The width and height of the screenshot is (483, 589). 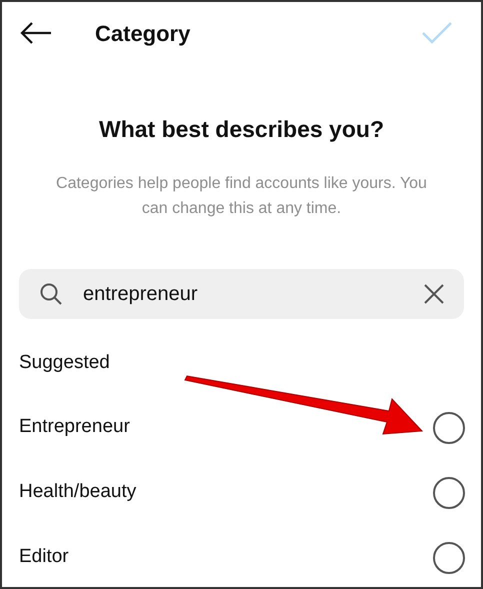 I want to click on section-title: Suggested, so click(x=65, y=362).